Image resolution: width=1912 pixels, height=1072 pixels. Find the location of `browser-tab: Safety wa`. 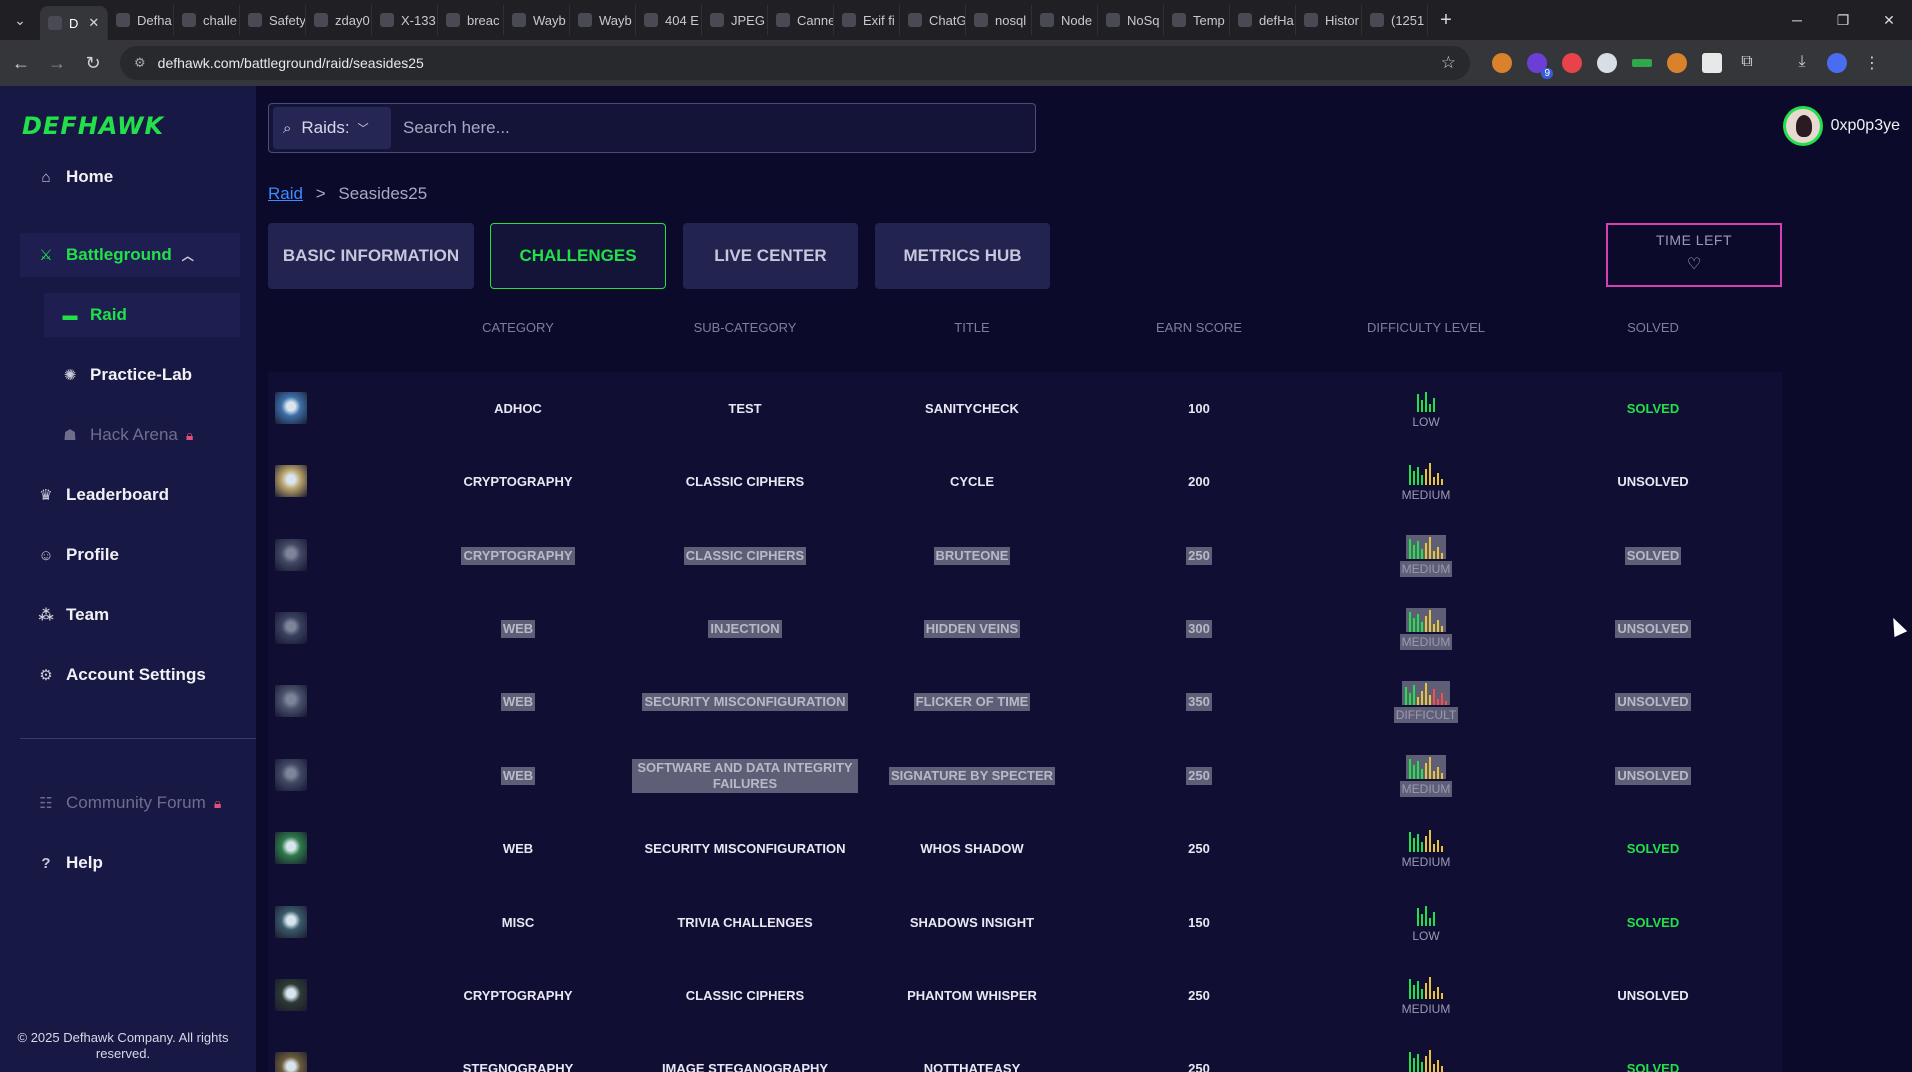

browser-tab: Safety wa is located at coordinates (273, 20).